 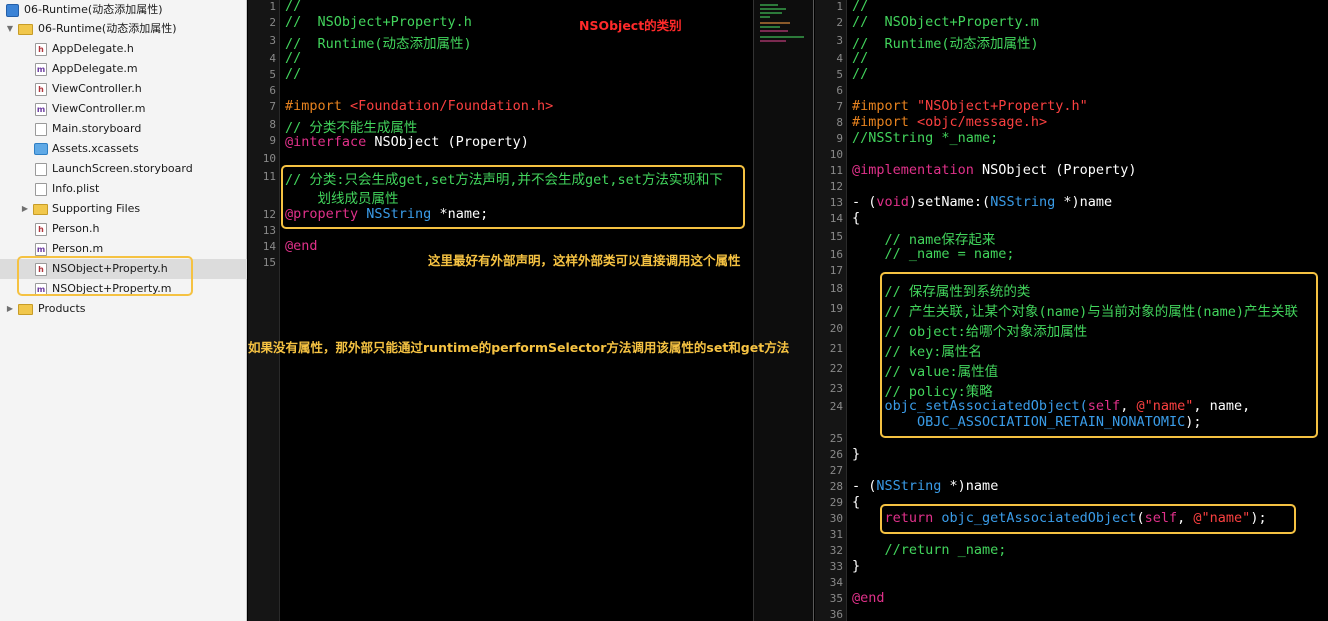 What do you see at coordinates (41, 149) in the screenshot?
I see `assets-catalog-icon` at bounding box center [41, 149].